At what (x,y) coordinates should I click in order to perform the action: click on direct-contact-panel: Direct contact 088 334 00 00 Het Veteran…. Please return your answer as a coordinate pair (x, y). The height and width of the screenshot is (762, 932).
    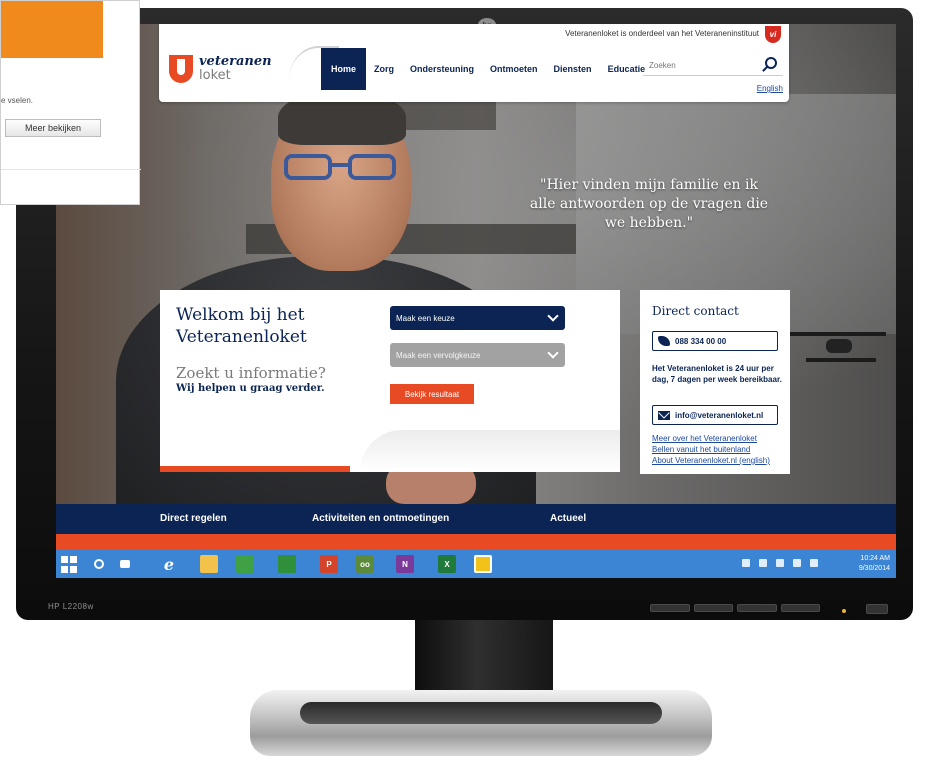
    Looking at the image, I should click on (715, 382).